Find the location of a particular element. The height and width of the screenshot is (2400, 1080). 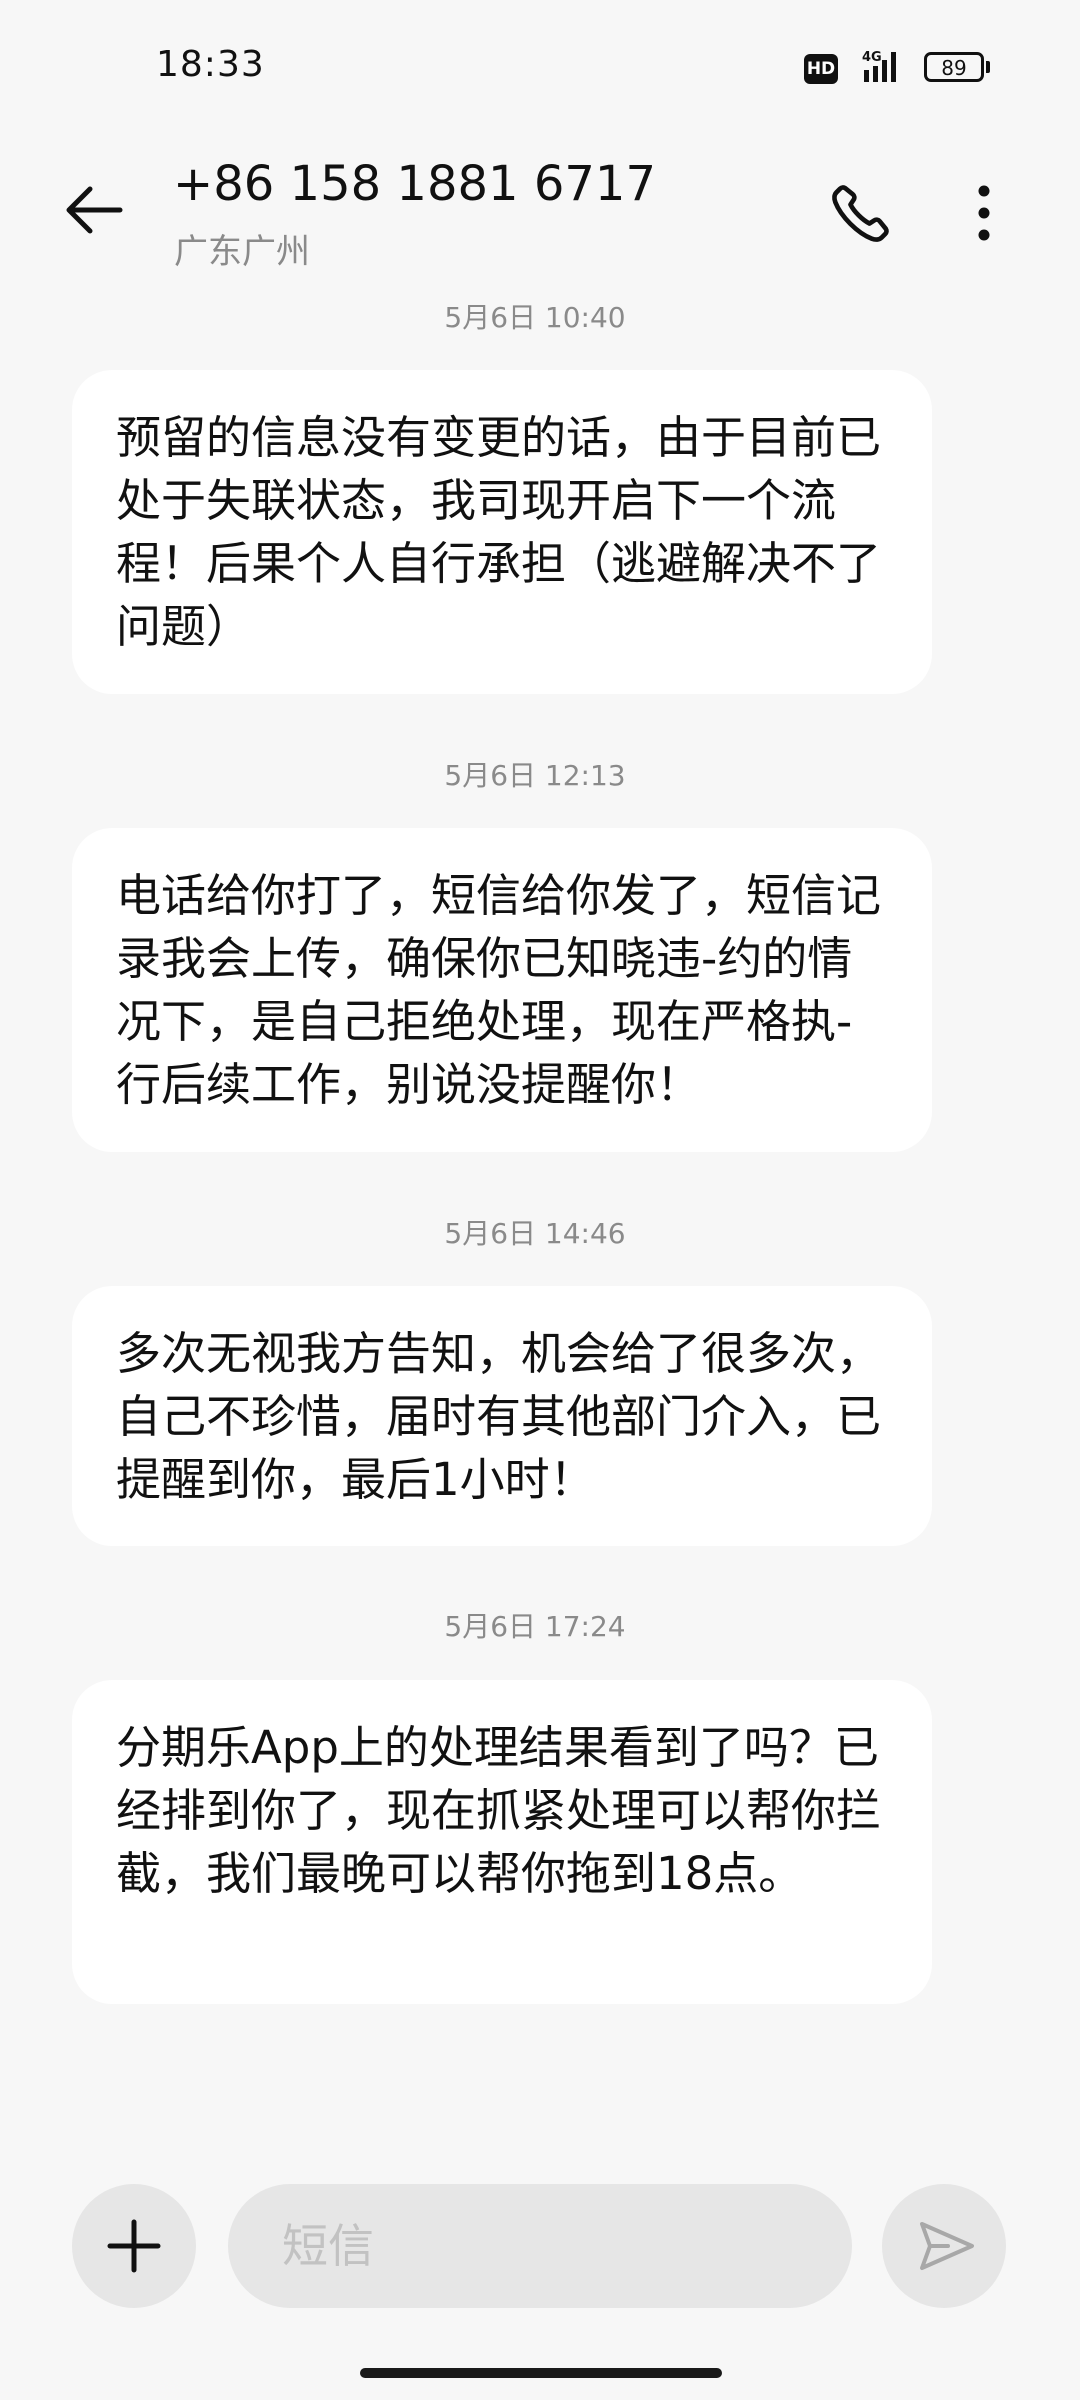

contact-location: 广东广州 is located at coordinates (242, 252).